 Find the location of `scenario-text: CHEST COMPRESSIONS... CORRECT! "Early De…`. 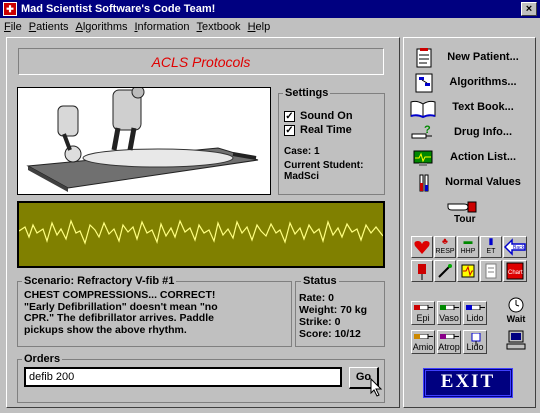

scenario-text: CHEST COMPRESSIONS... CORRECT! "Early De… is located at coordinates (121, 312).